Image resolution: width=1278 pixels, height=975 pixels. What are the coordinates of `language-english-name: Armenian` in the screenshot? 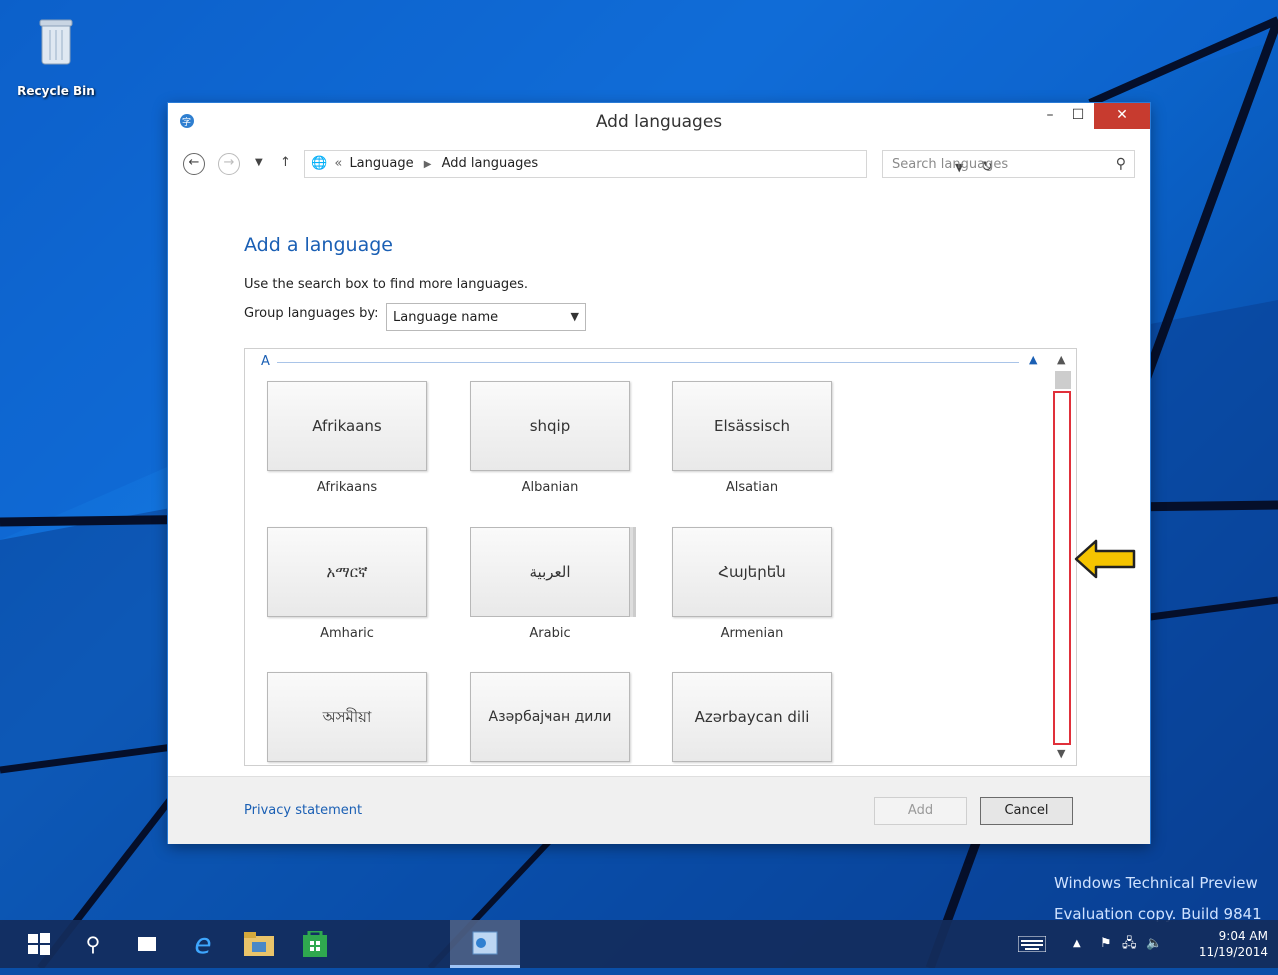 It's located at (752, 633).